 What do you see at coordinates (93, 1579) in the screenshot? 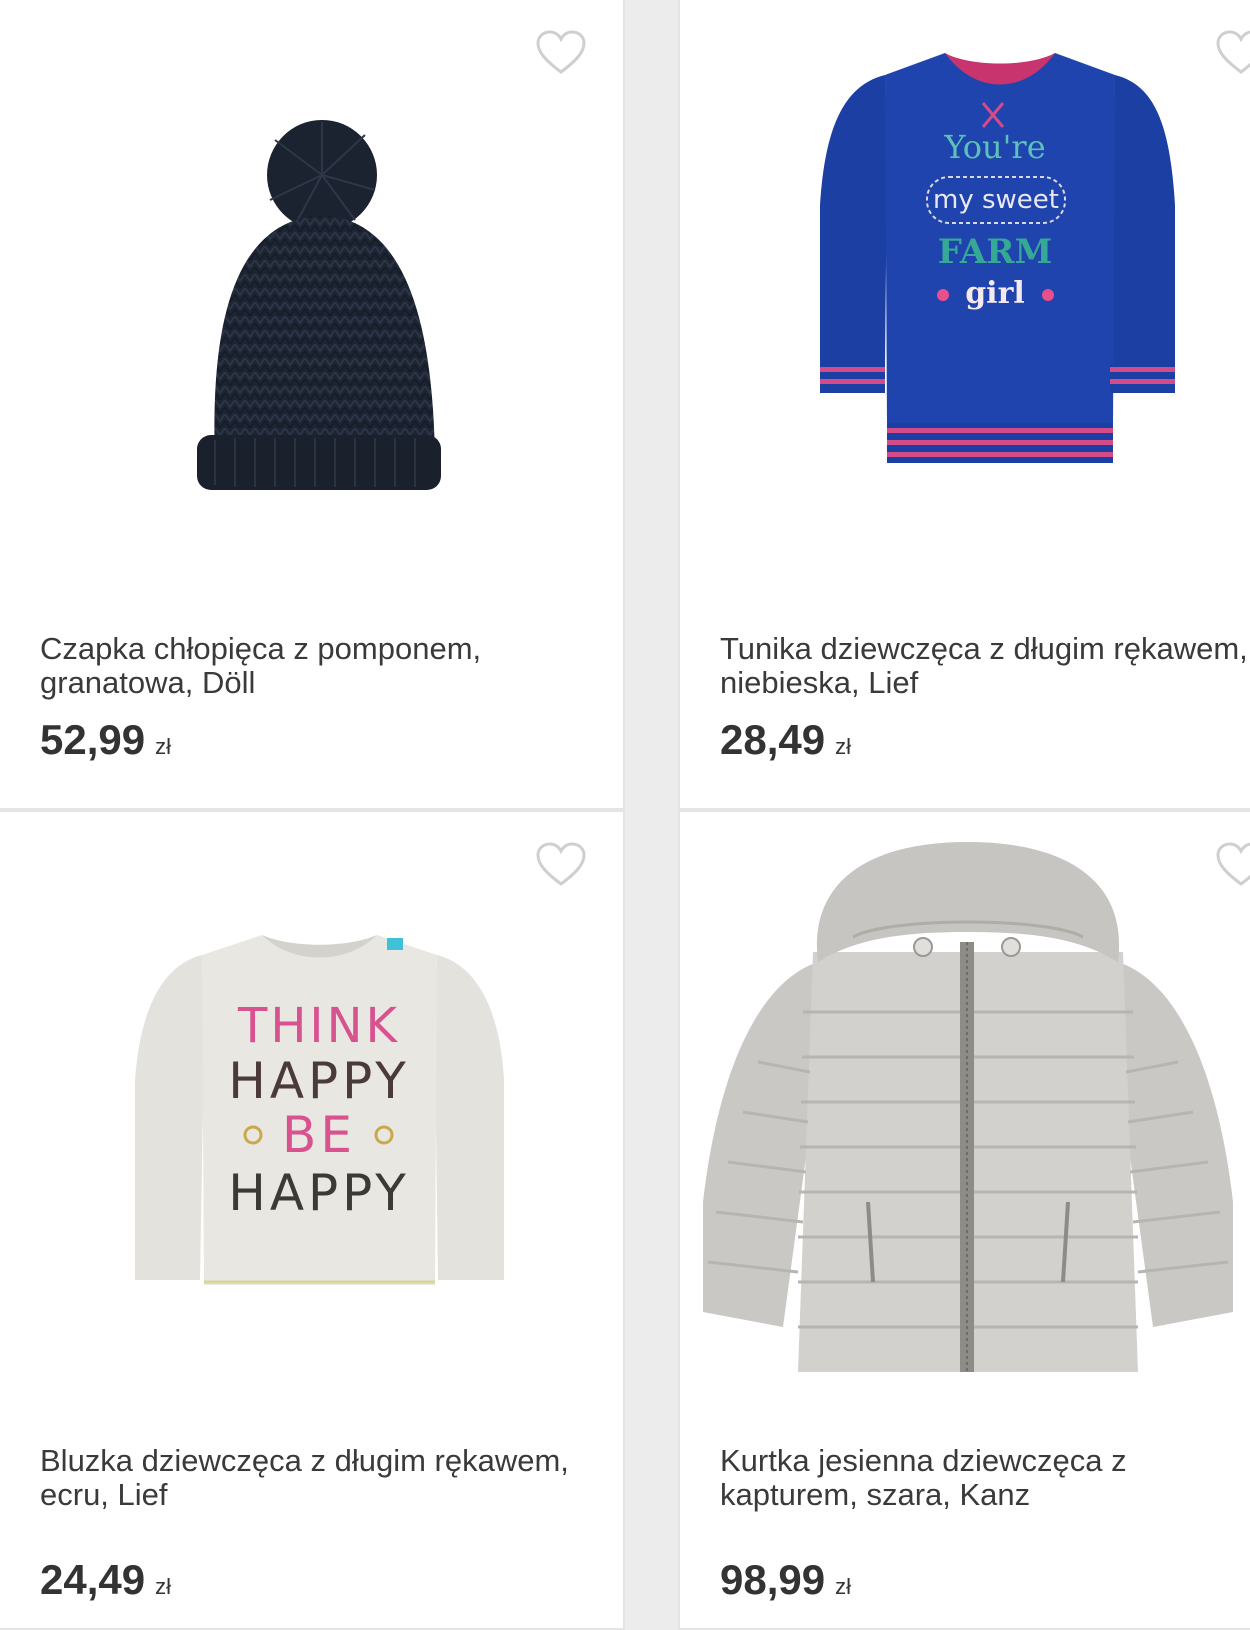
I see `price-value: 24,49` at bounding box center [93, 1579].